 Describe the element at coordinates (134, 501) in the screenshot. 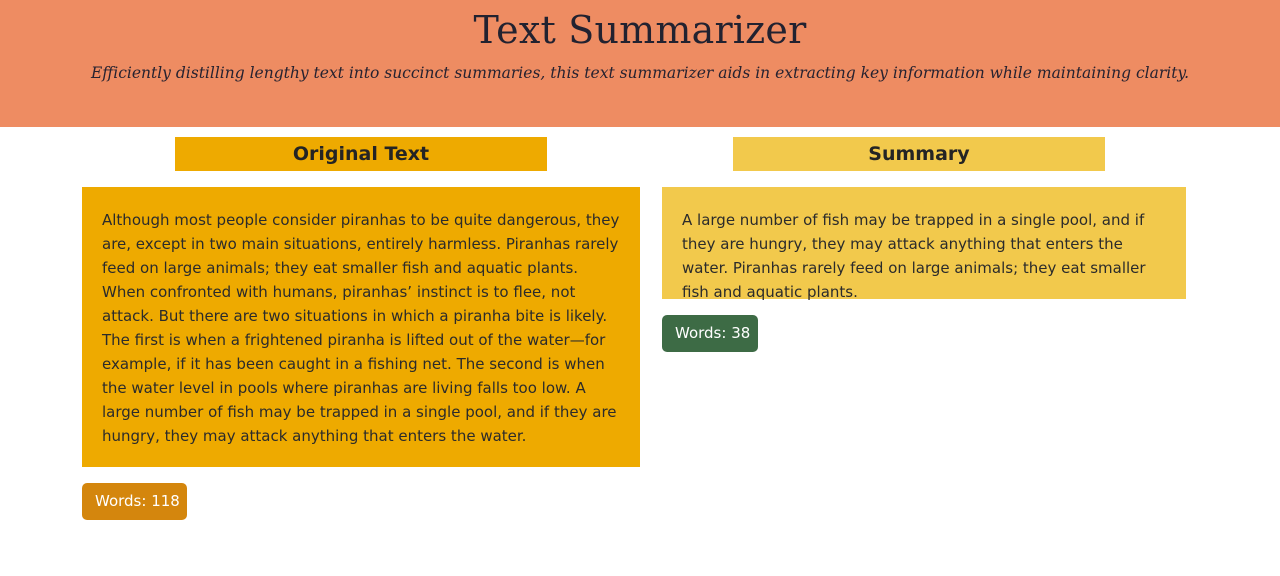

I see `original-word-count-badge: Words: 118` at that location.